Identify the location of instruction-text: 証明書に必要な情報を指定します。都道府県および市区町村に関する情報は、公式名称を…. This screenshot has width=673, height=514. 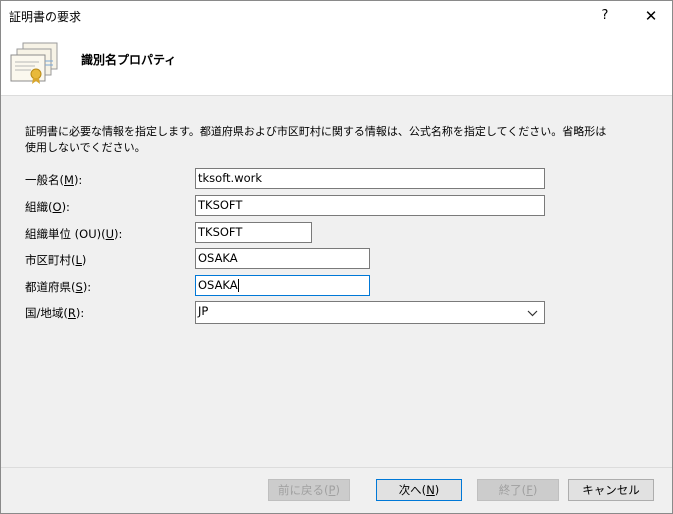
(316, 139).